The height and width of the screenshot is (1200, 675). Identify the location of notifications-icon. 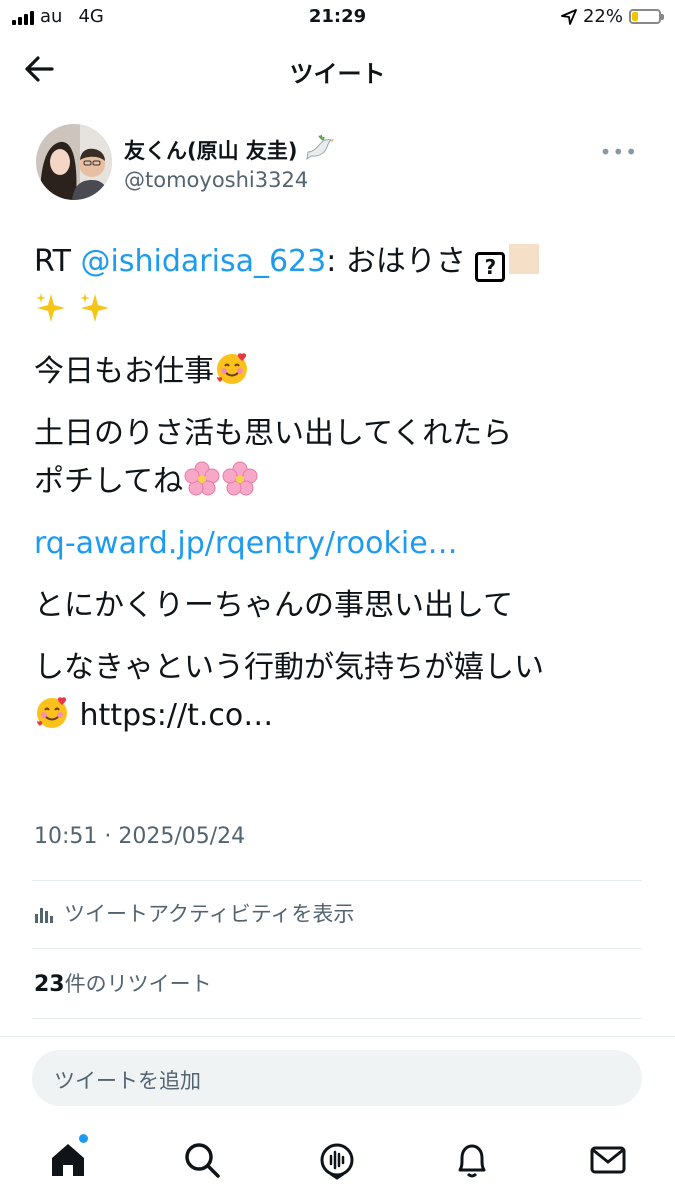
(472, 1161).